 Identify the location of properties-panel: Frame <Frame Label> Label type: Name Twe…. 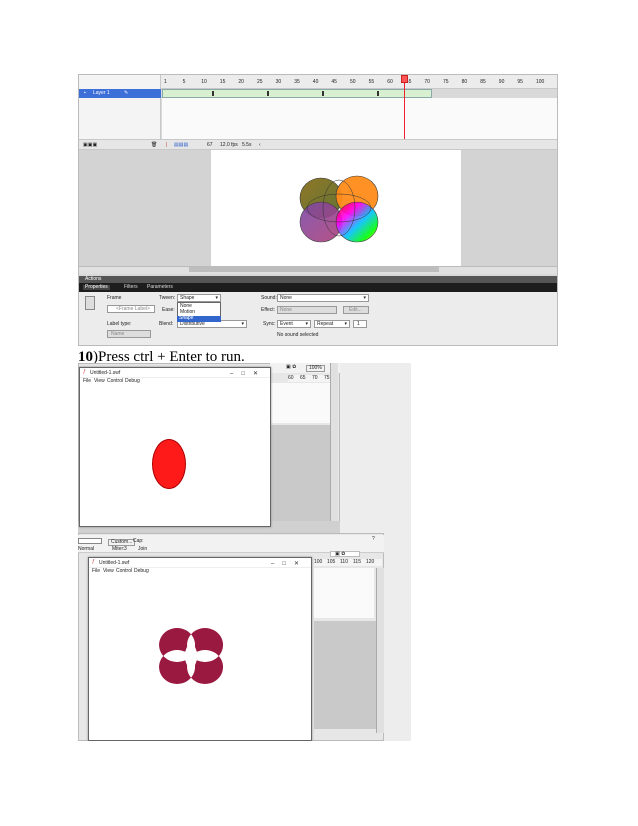
(318, 318).